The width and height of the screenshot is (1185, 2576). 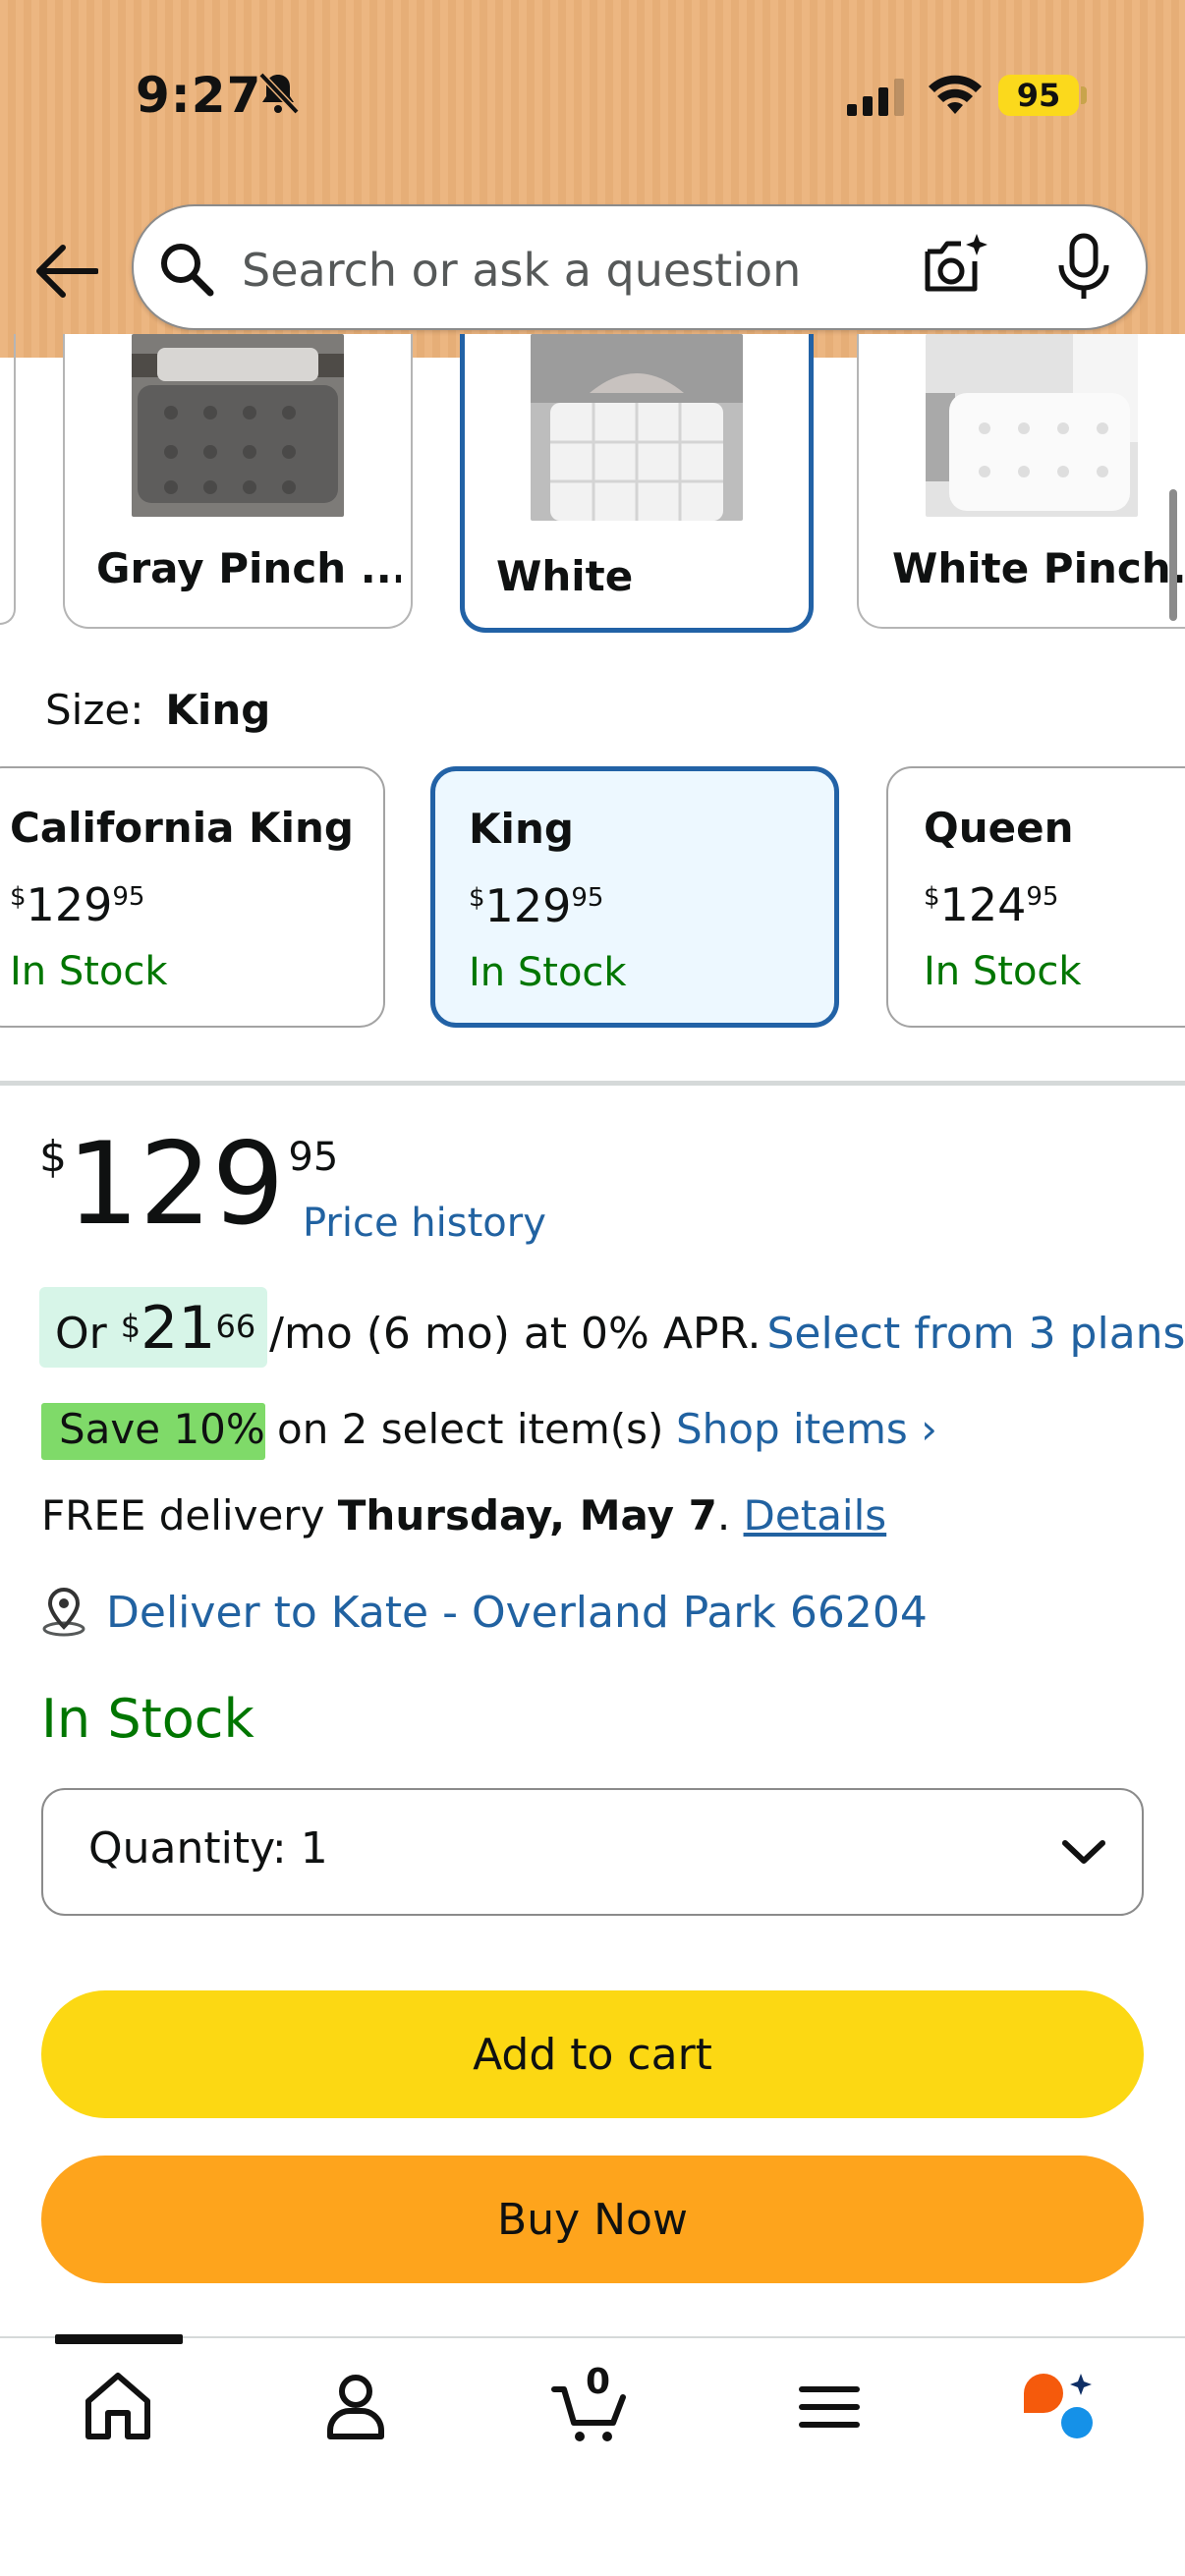 I want to click on chevron-down-icon, so click(x=1084, y=1852).